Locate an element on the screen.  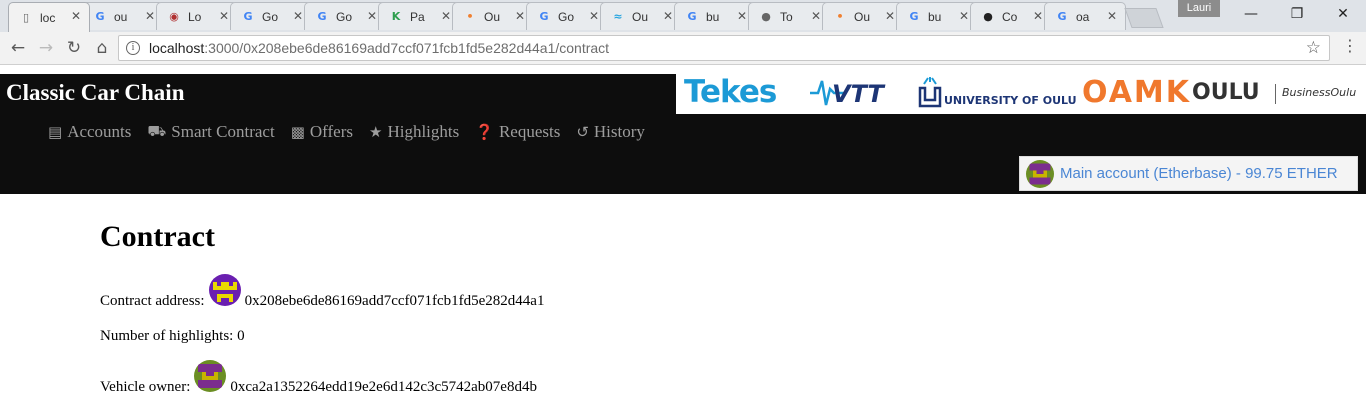
oamk-icon: • is located at coordinates (840, 16).